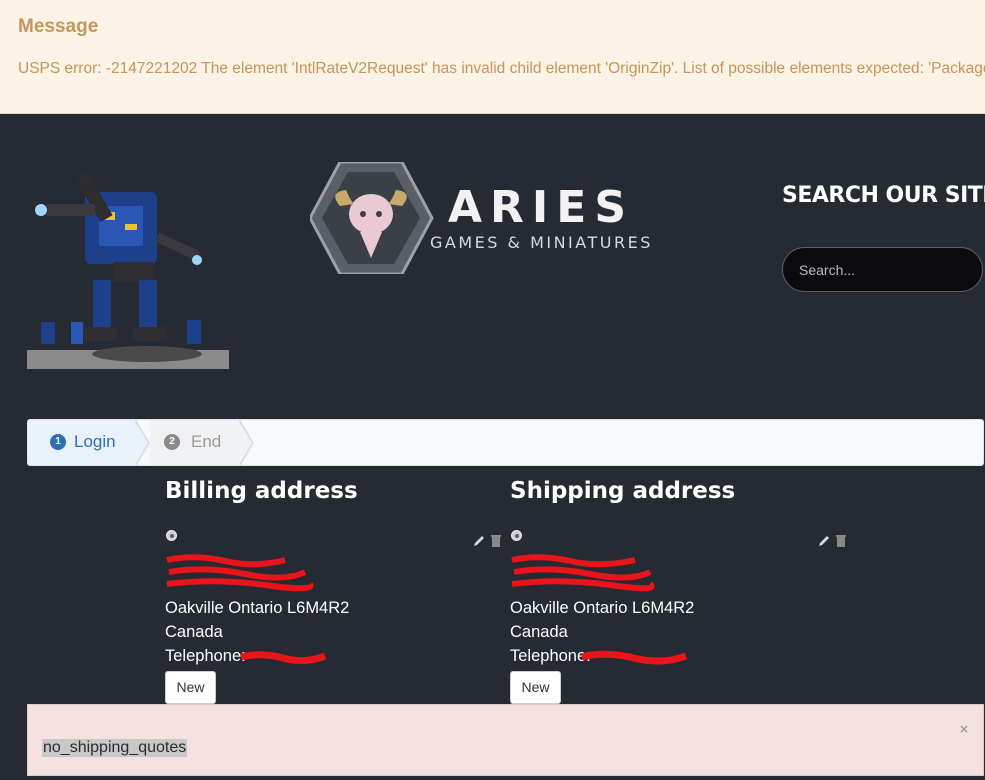 This screenshot has height=780, width=985. Describe the element at coordinates (261, 491) in the screenshot. I see `billing-address-heading: Billing address` at that location.